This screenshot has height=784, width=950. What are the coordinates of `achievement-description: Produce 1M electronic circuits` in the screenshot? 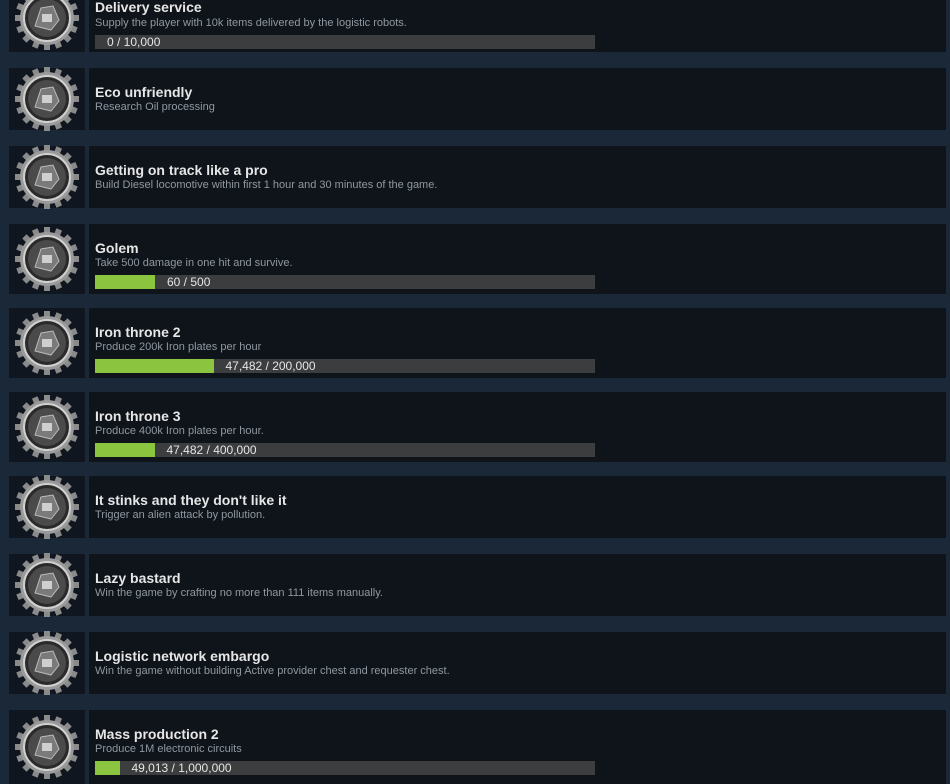 It's located at (168, 749).